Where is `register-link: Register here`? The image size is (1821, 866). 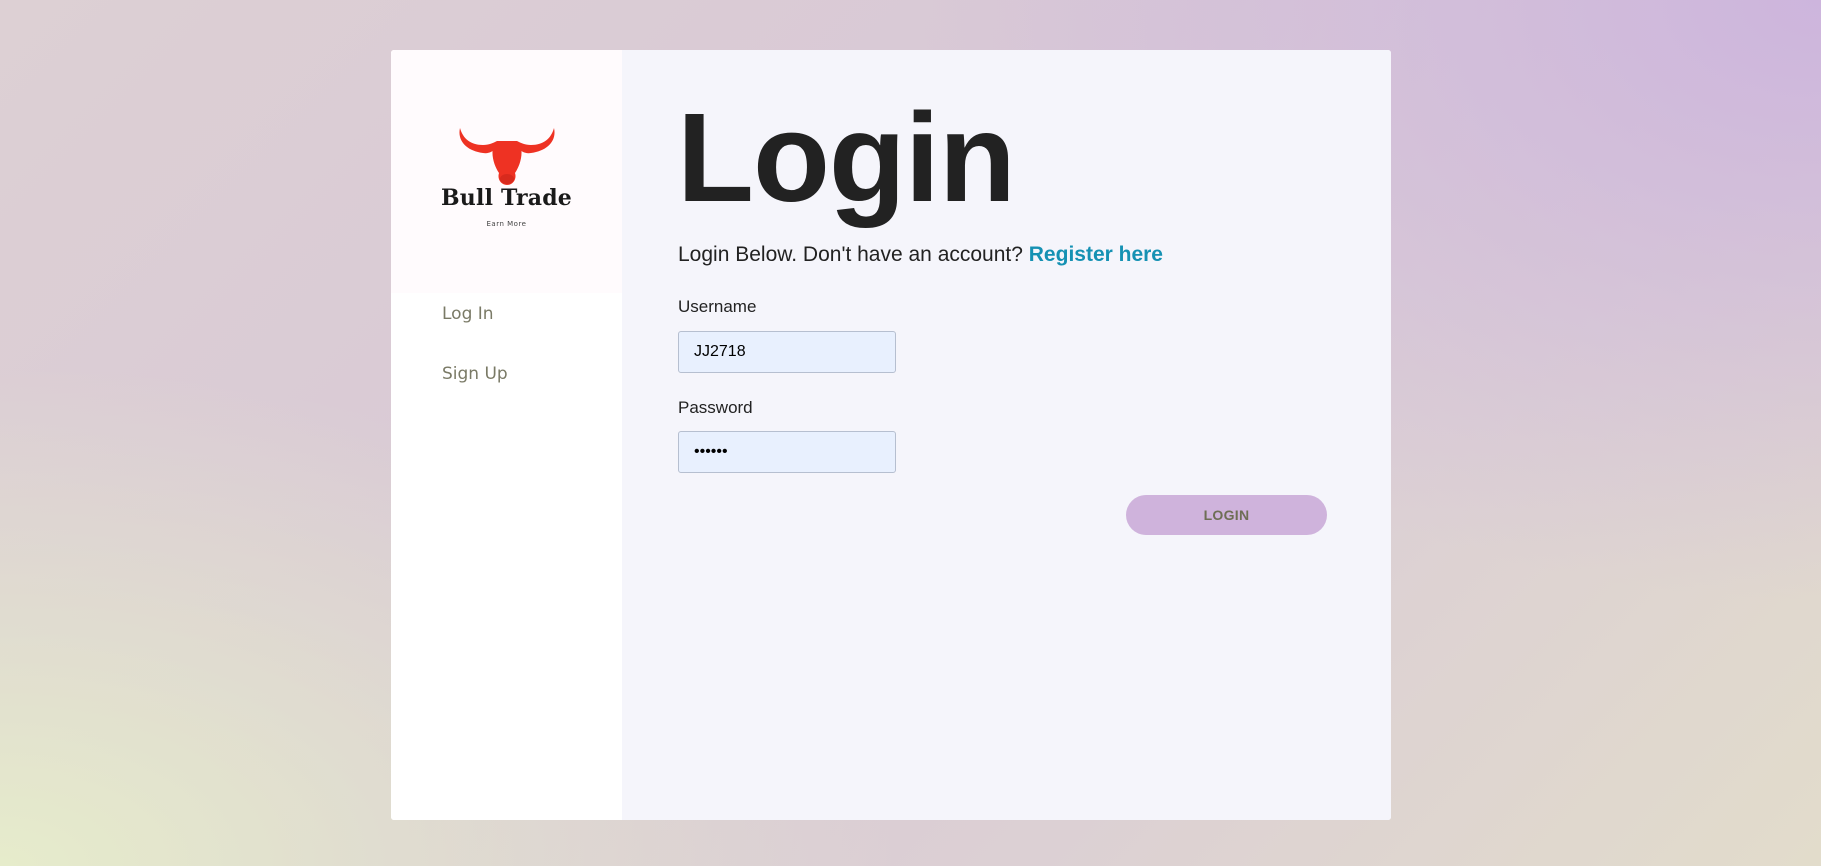 register-link: Register here is located at coordinates (1096, 254).